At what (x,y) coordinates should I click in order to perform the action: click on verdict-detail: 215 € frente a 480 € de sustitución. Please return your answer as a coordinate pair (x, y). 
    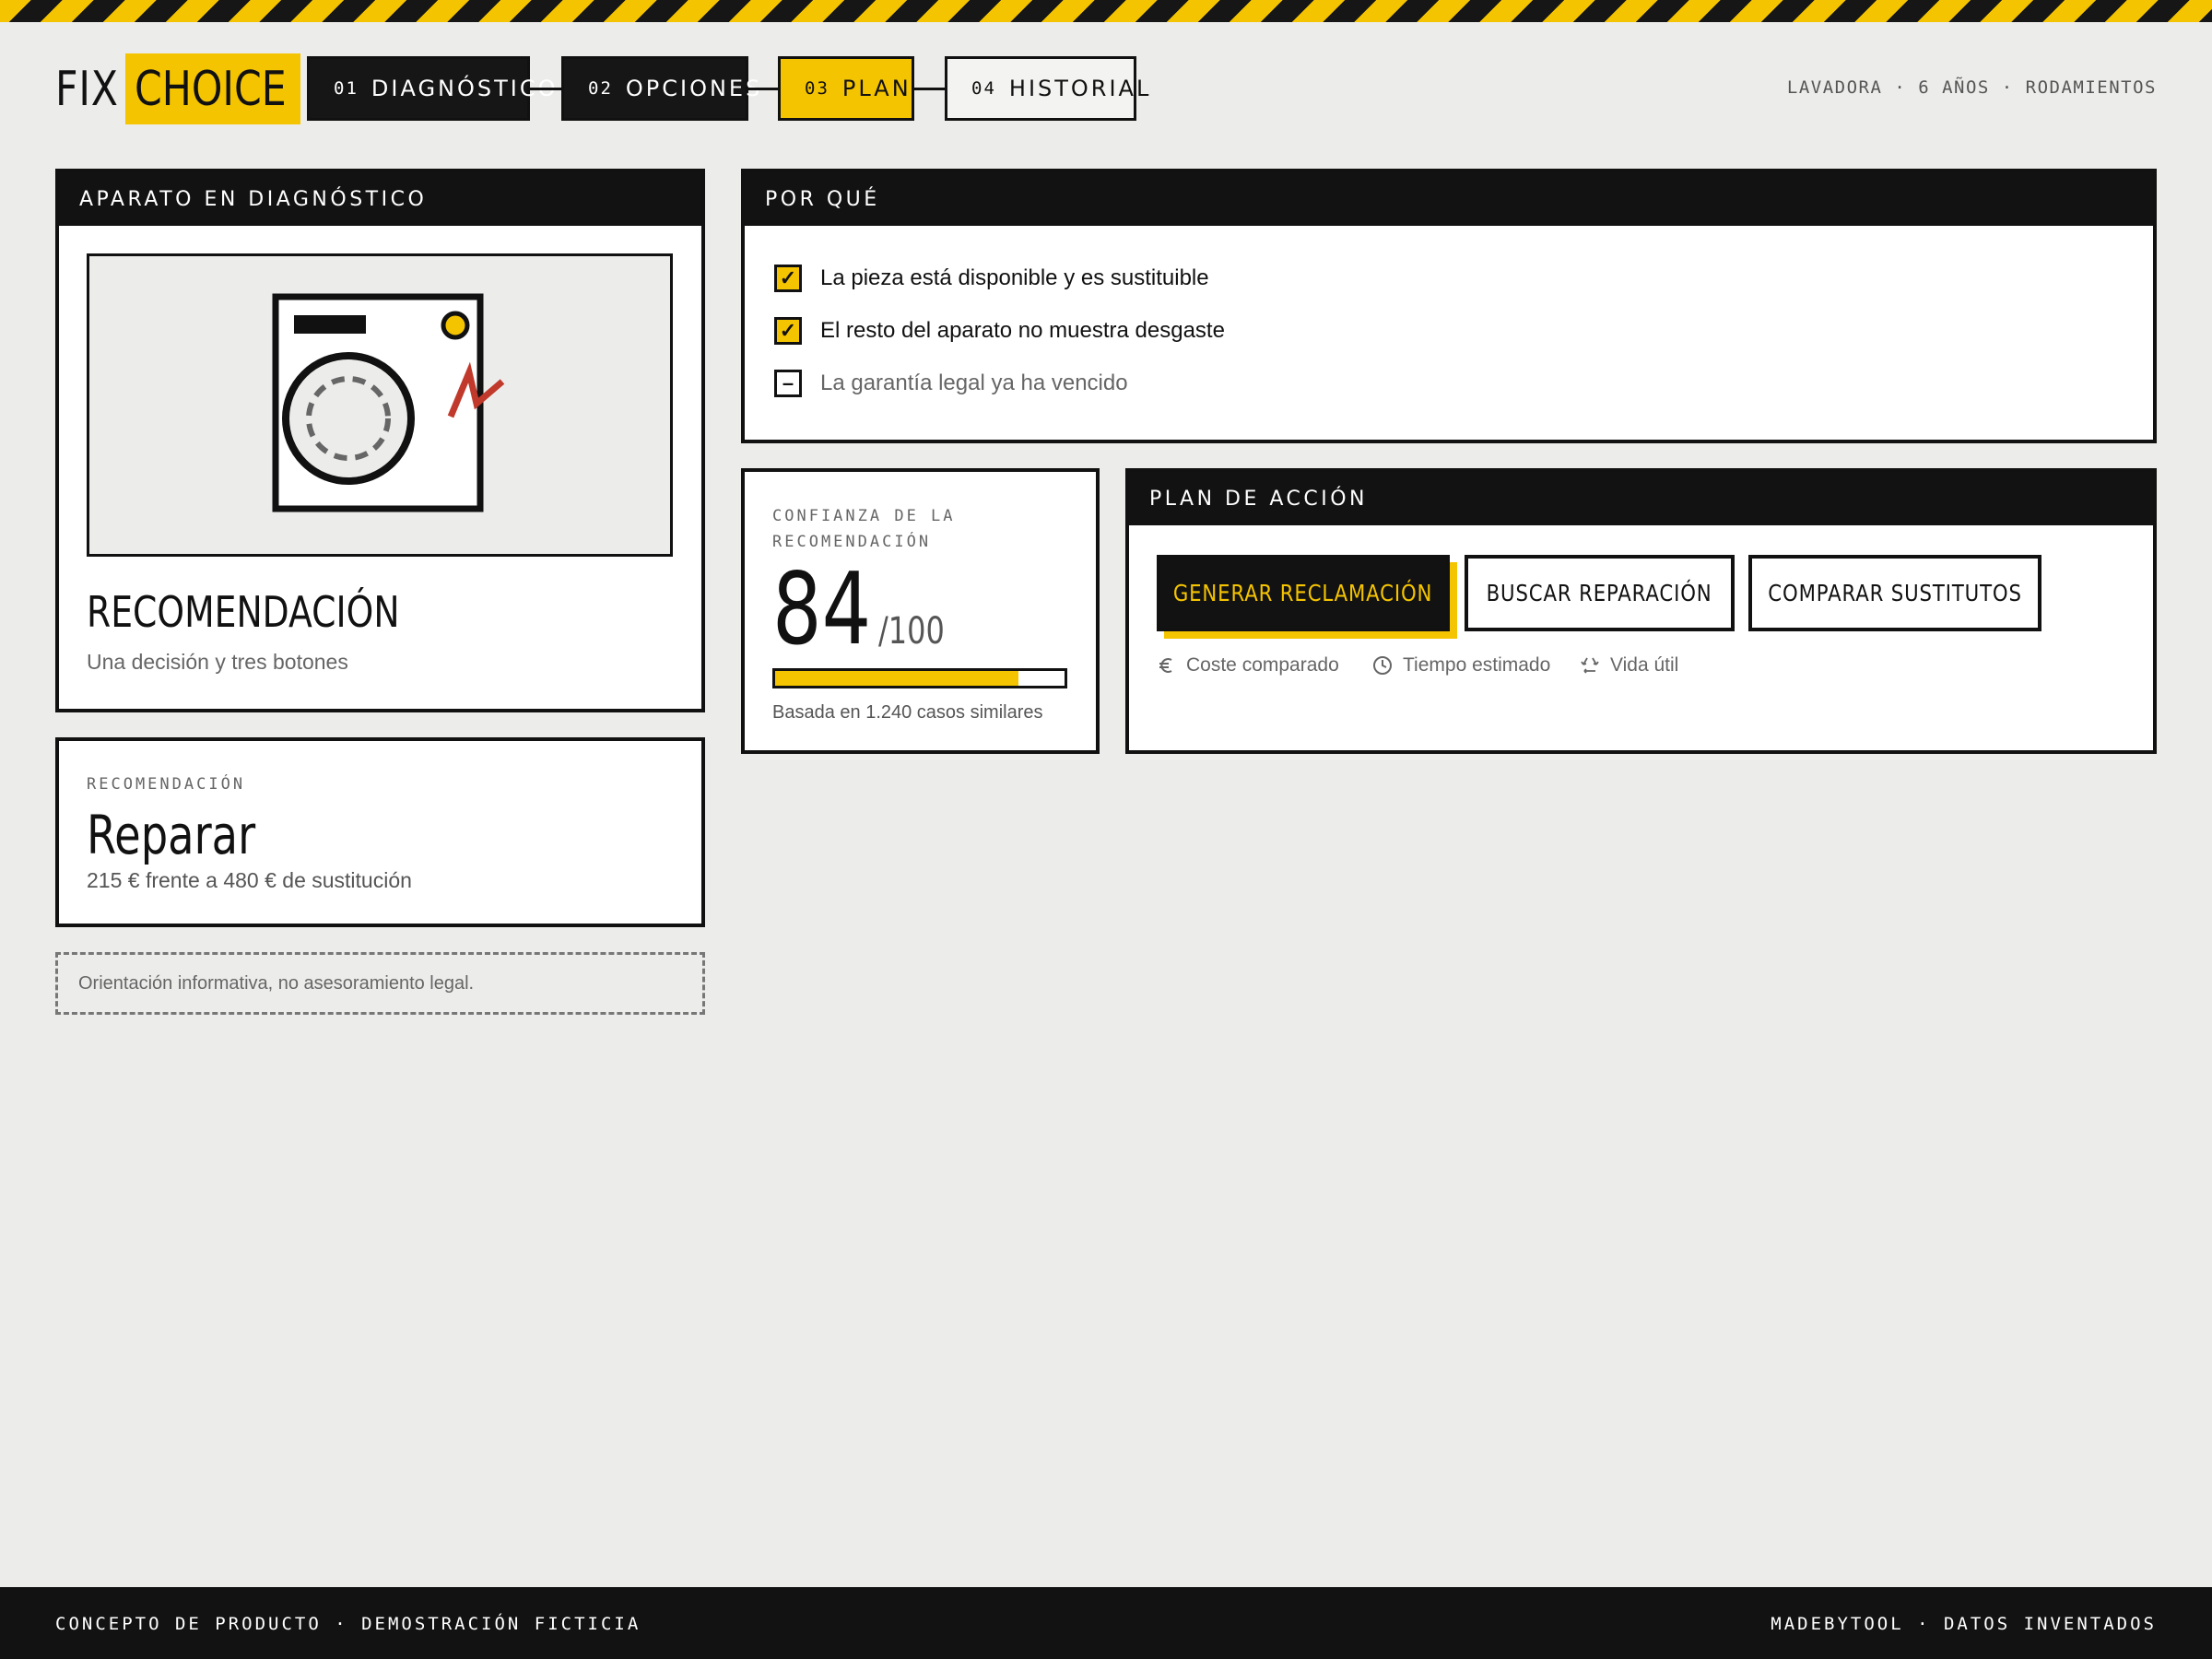
    Looking at the image, I should click on (249, 880).